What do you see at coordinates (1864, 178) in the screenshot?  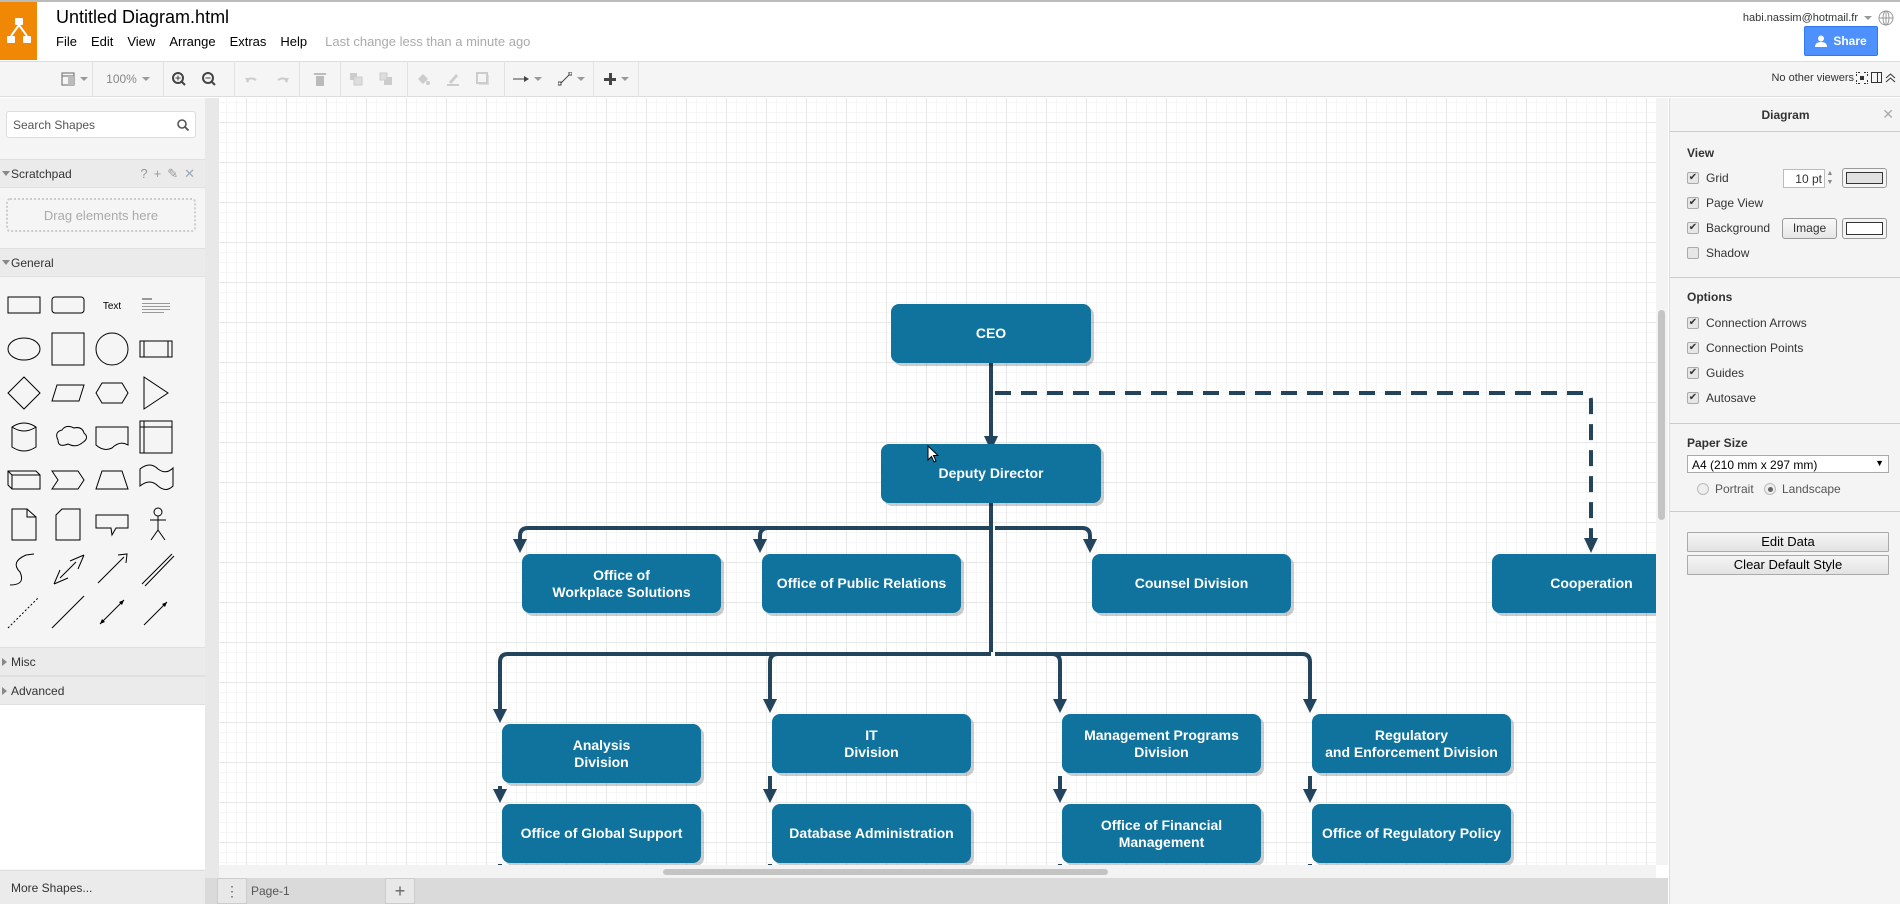 I see `grid-color-button` at bounding box center [1864, 178].